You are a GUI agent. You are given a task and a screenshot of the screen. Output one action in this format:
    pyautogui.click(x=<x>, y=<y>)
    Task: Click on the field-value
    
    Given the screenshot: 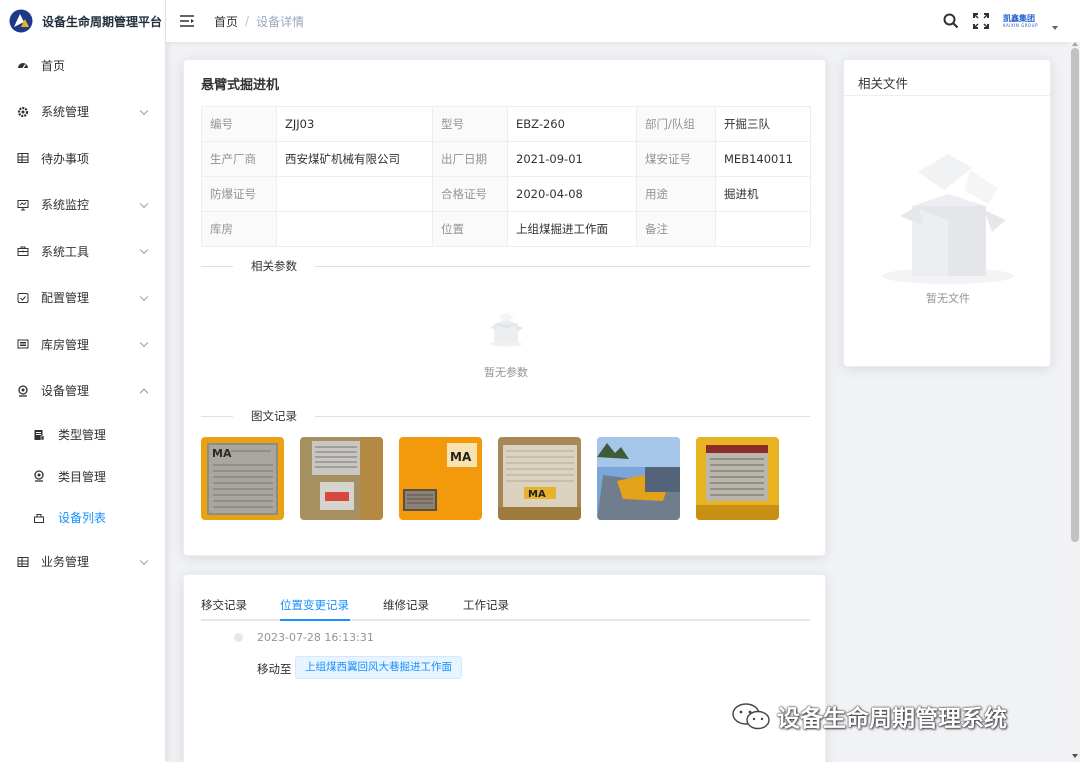 What is the action you would take?
    pyautogui.click(x=354, y=229)
    